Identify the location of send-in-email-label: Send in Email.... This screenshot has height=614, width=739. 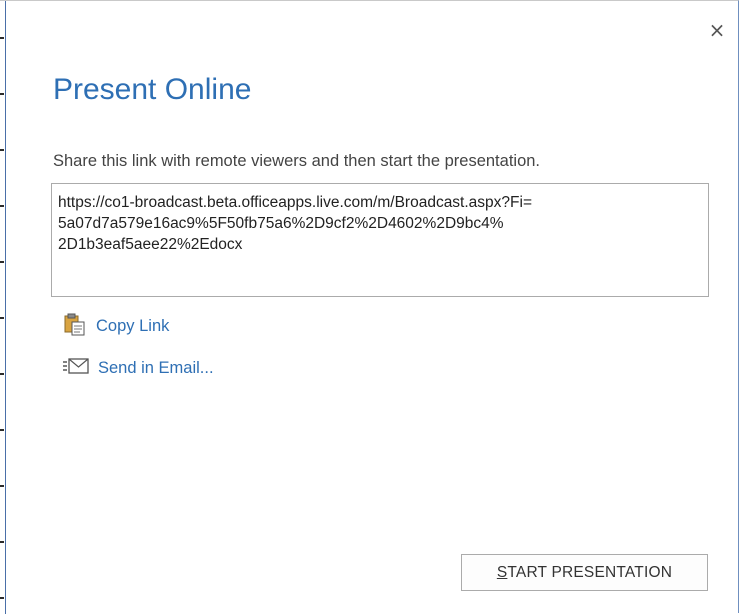
(156, 368).